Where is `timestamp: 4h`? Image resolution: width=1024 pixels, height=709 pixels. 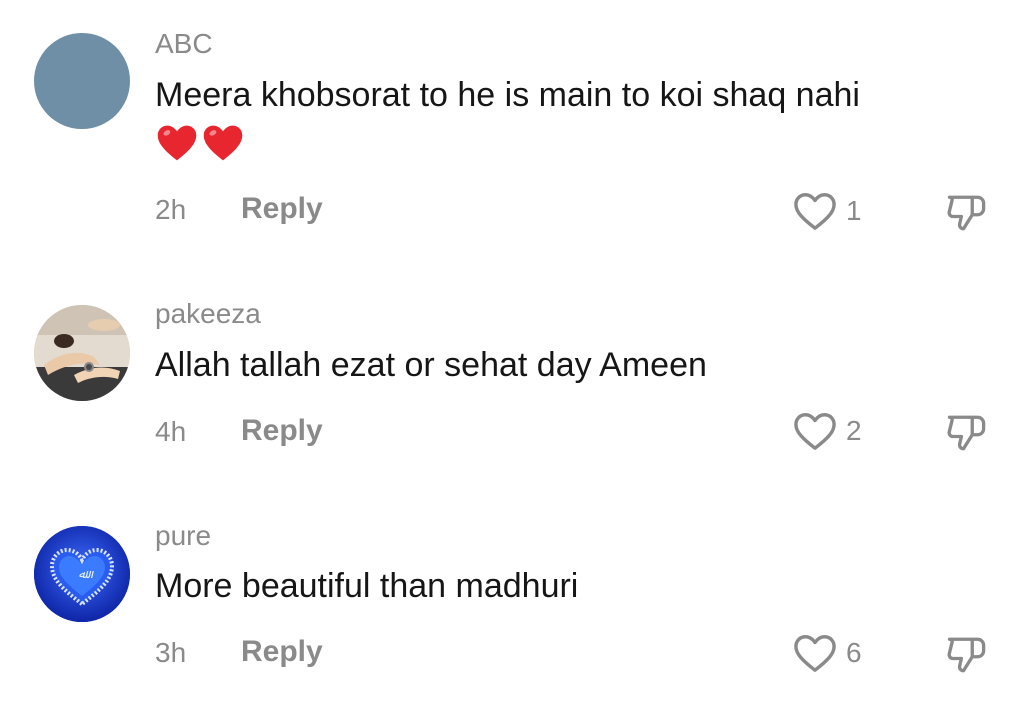 timestamp: 4h is located at coordinates (171, 431).